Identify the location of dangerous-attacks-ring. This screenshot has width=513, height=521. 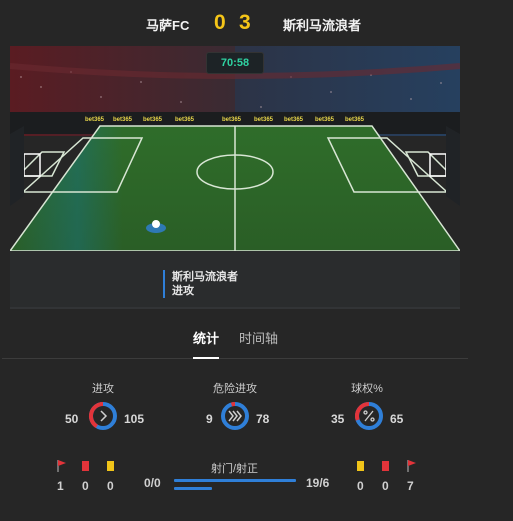
(235, 416).